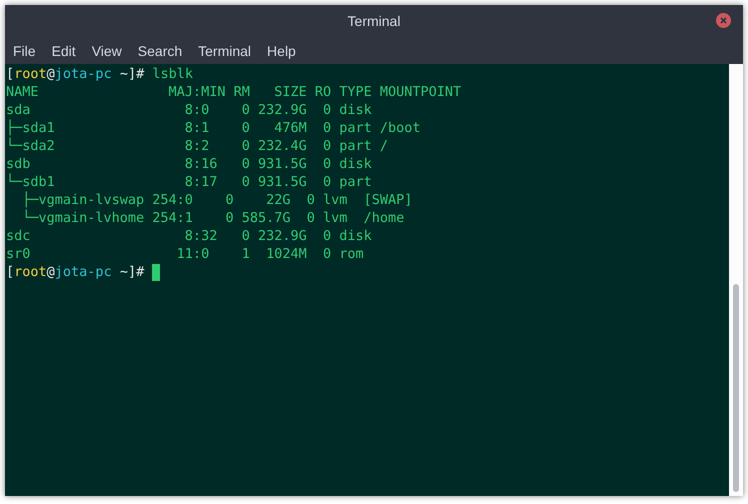  Describe the element at coordinates (234, 92) in the screenshot. I see `terminal-output-line: NAME MAJ:MIN RM SIZE RO TYPE MOUNTPOINT` at that location.